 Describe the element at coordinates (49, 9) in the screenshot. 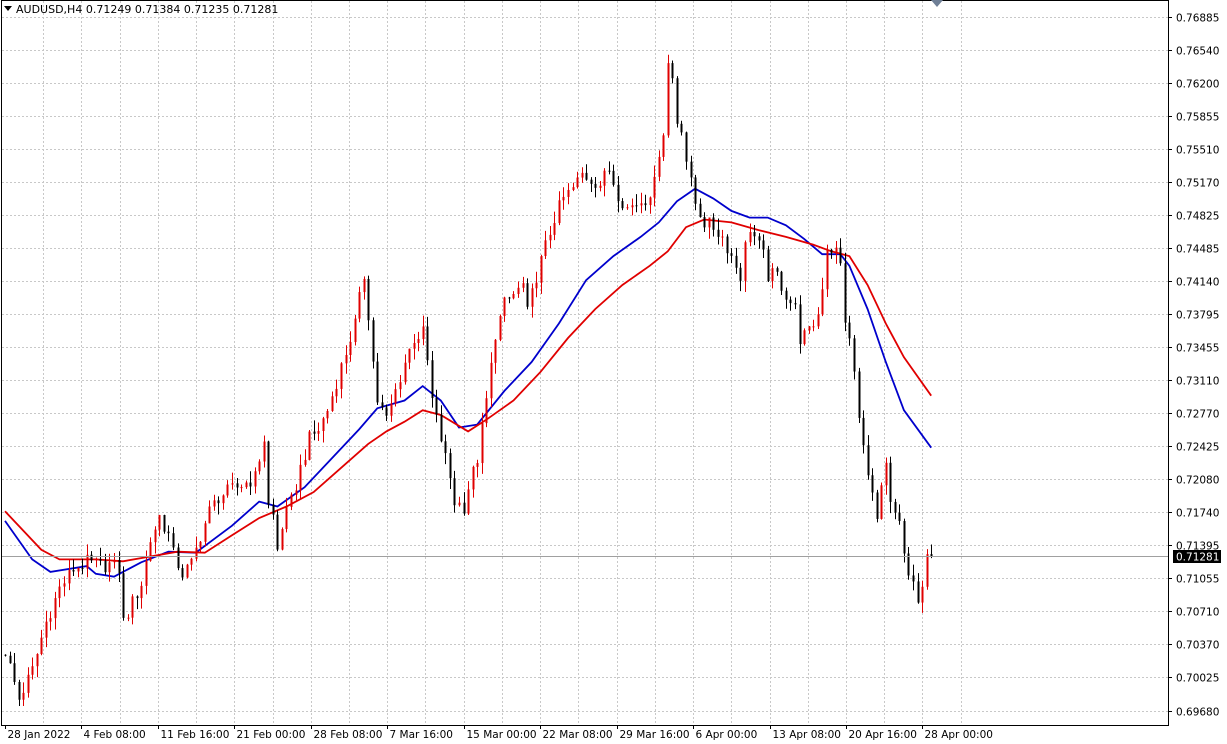

I see `symbol-timeframe: AUDUSD,H4` at that location.